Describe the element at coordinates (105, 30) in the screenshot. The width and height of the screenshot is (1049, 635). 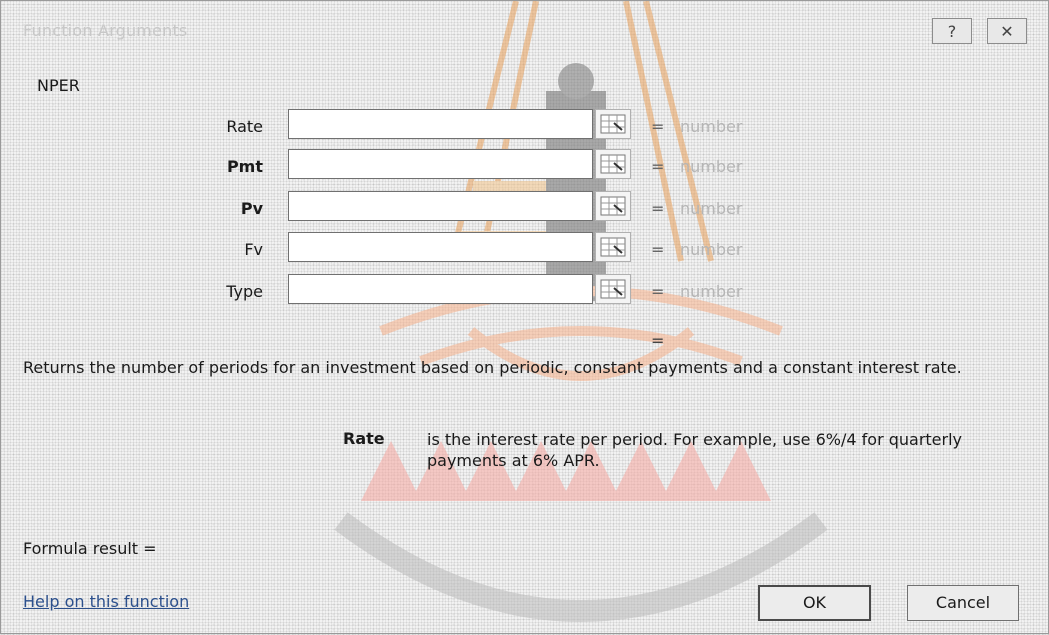
I see `dialog-title: Function Arguments` at that location.